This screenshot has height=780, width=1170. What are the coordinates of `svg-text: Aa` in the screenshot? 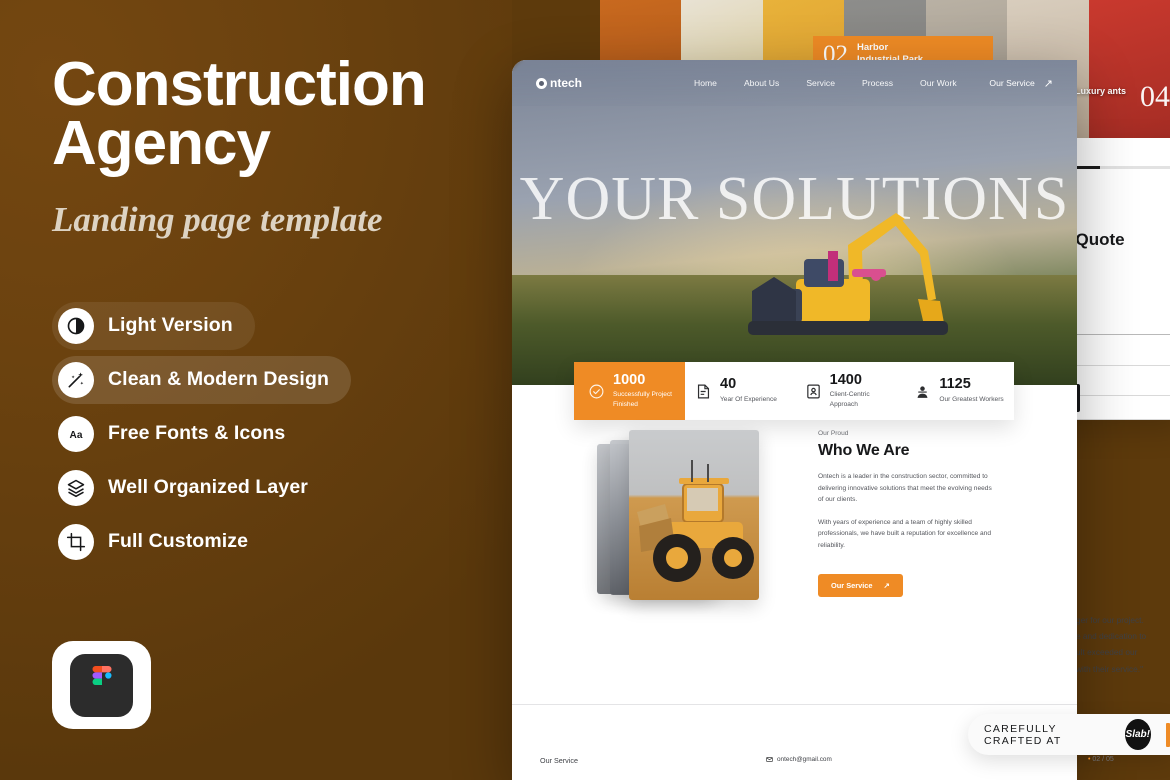 It's located at (76, 435).